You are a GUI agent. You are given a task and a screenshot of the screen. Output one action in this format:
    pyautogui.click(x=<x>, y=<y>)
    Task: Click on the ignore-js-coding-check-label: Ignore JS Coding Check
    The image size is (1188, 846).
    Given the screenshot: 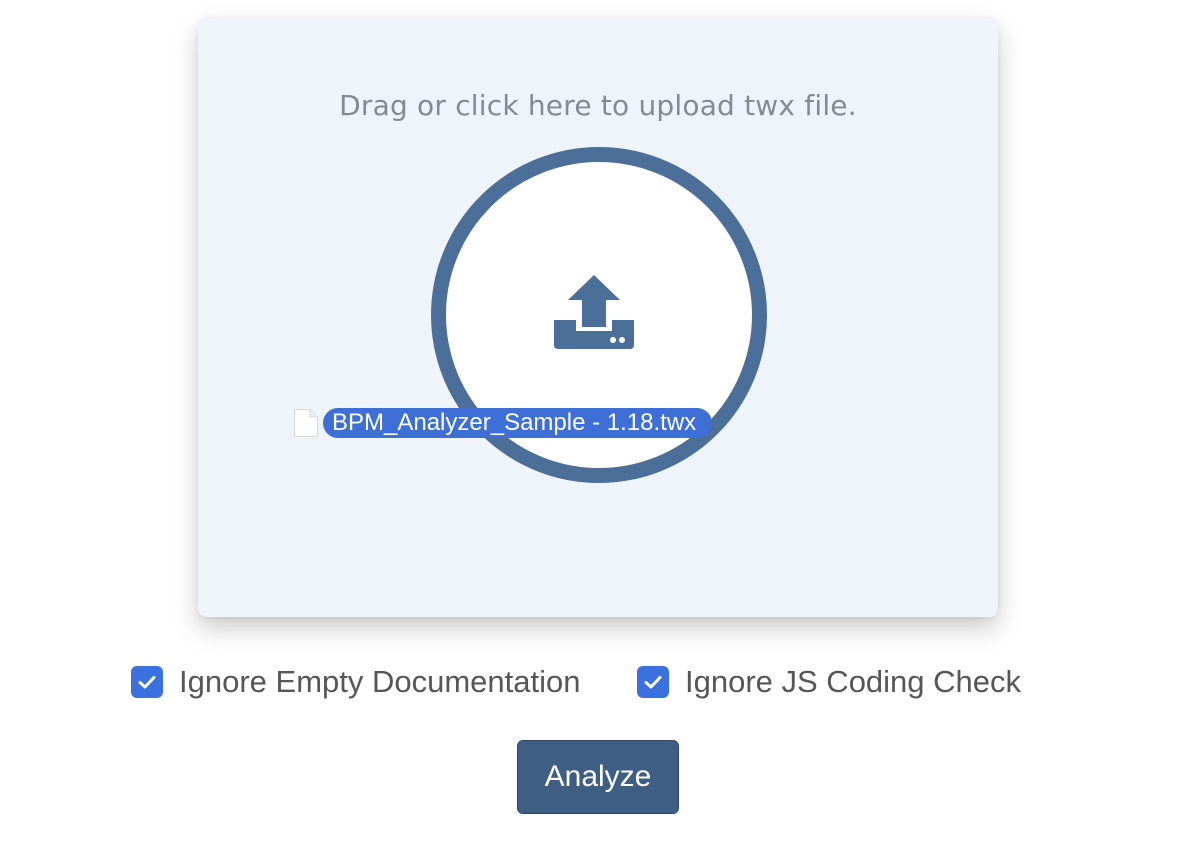 What is the action you would take?
    pyautogui.click(x=853, y=681)
    